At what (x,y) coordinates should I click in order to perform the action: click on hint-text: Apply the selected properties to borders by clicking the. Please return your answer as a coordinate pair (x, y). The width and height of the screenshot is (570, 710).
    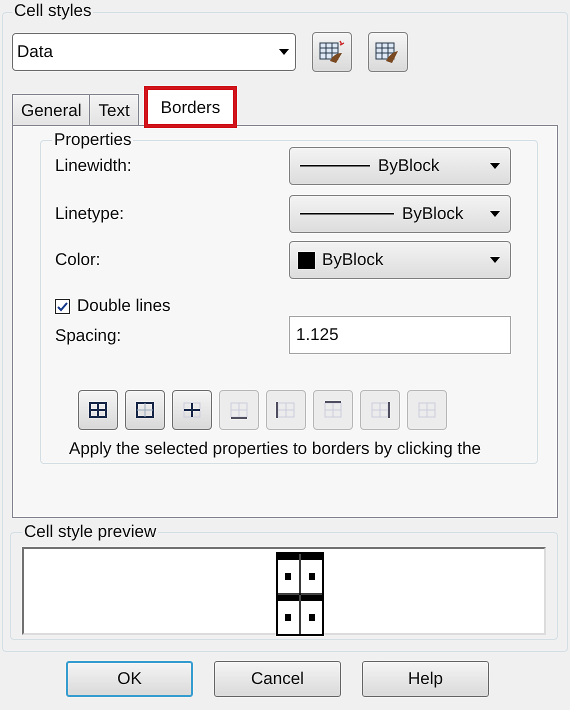
    Looking at the image, I should click on (275, 449).